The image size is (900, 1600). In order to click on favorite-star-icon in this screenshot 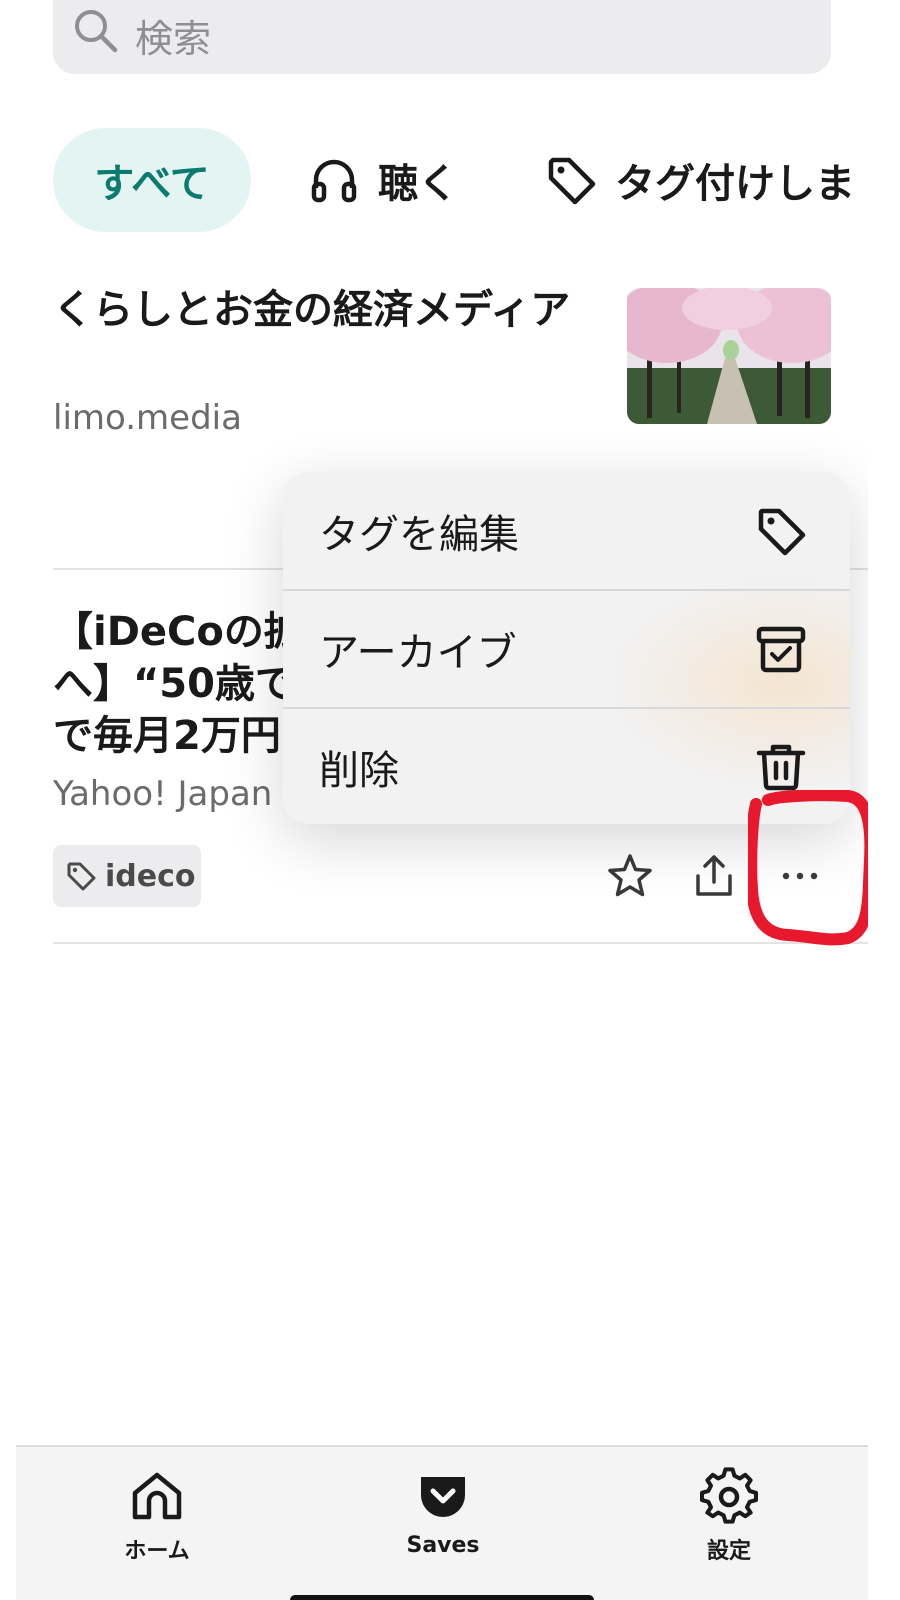, I will do `click(630, 876)`.